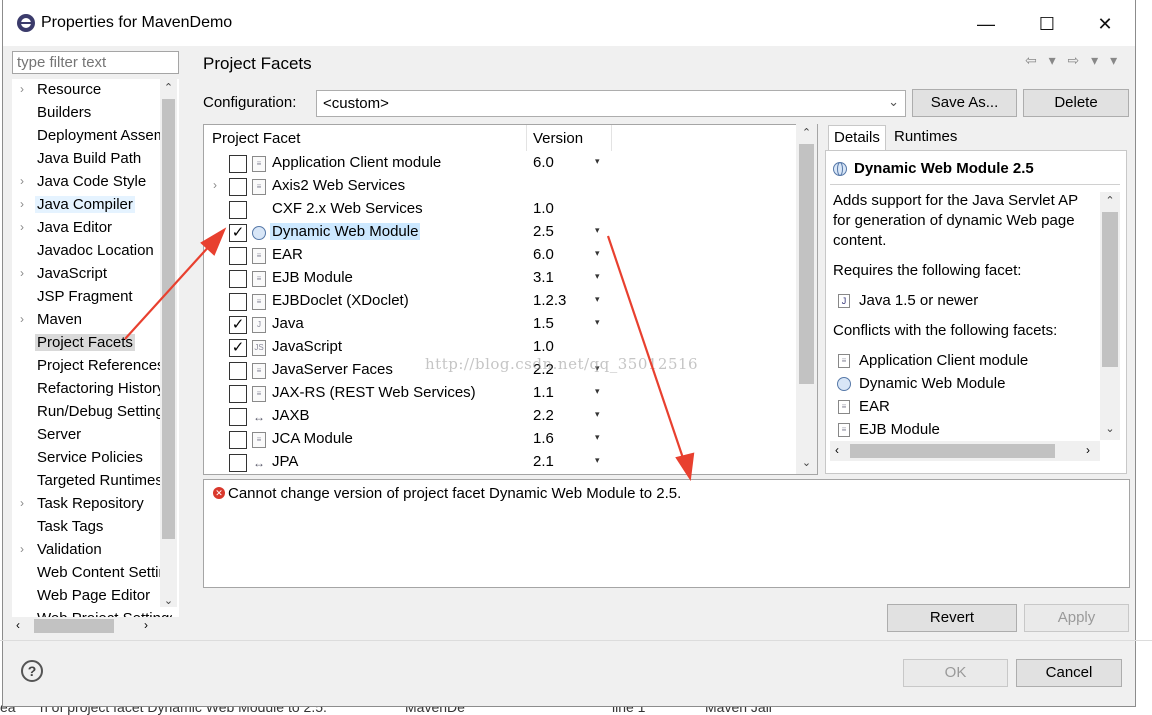 The image size is (1152, 715). I want to click on tree-item: Service Policies, so click(92, 458).